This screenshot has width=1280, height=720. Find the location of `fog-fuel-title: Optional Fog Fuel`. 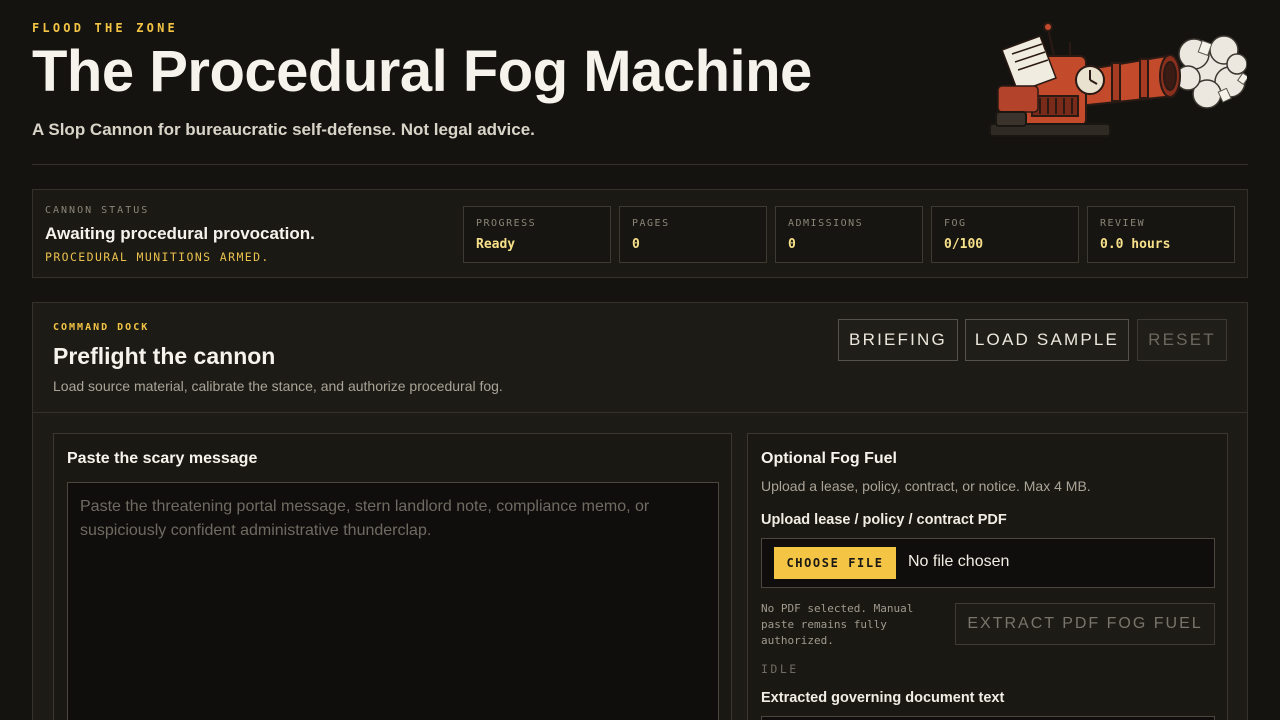

fog-fuel-title: Optional Fog Fuel is located at coordinates (829, 458).